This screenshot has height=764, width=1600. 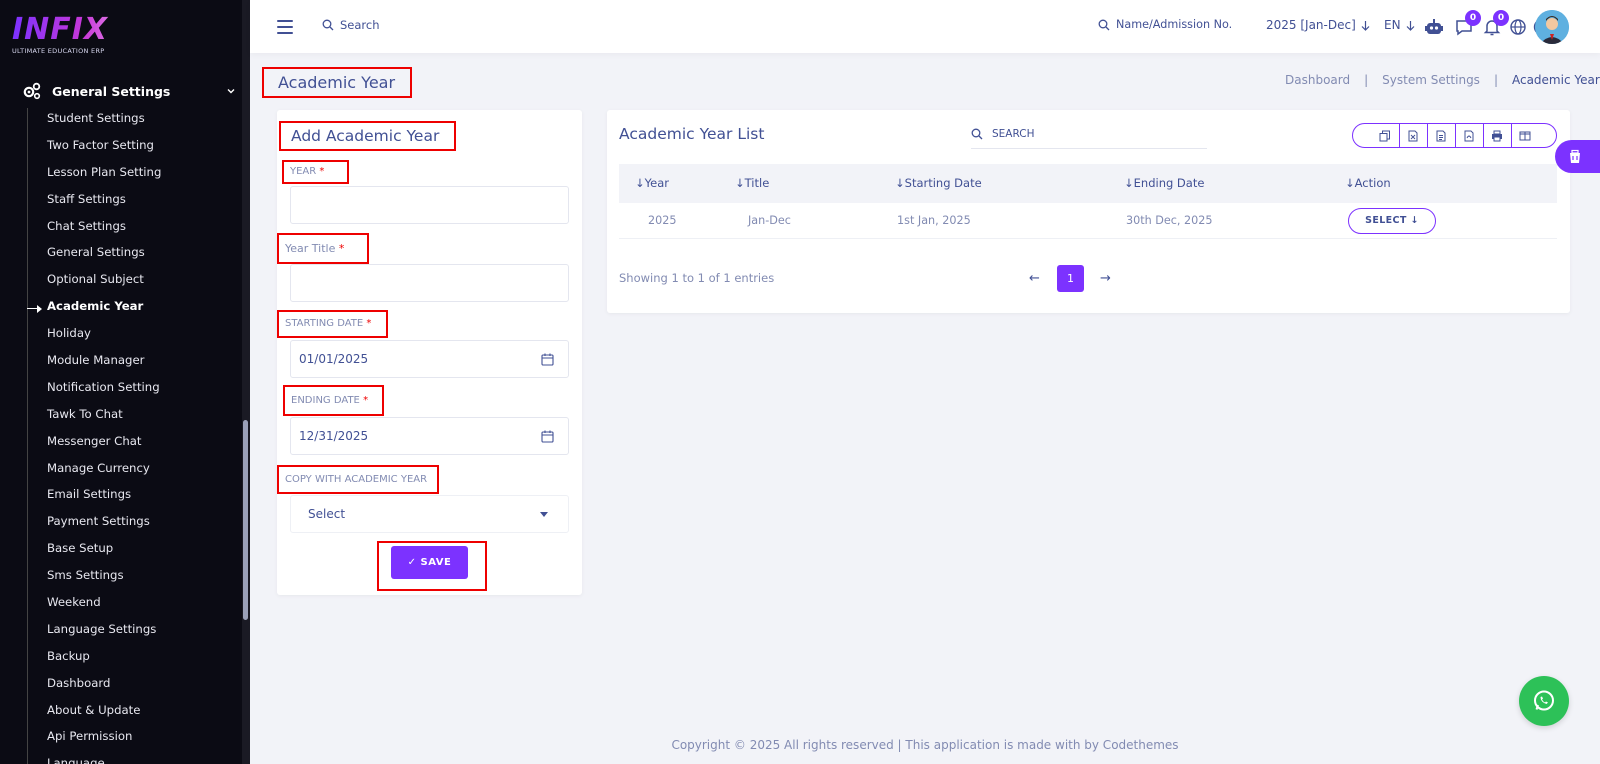 What do you see at coordinates (142, 443) in the screenshot?
I see `sidebar-item-messenger-chat: Messenger Chat` at bounding box center [142, 443].